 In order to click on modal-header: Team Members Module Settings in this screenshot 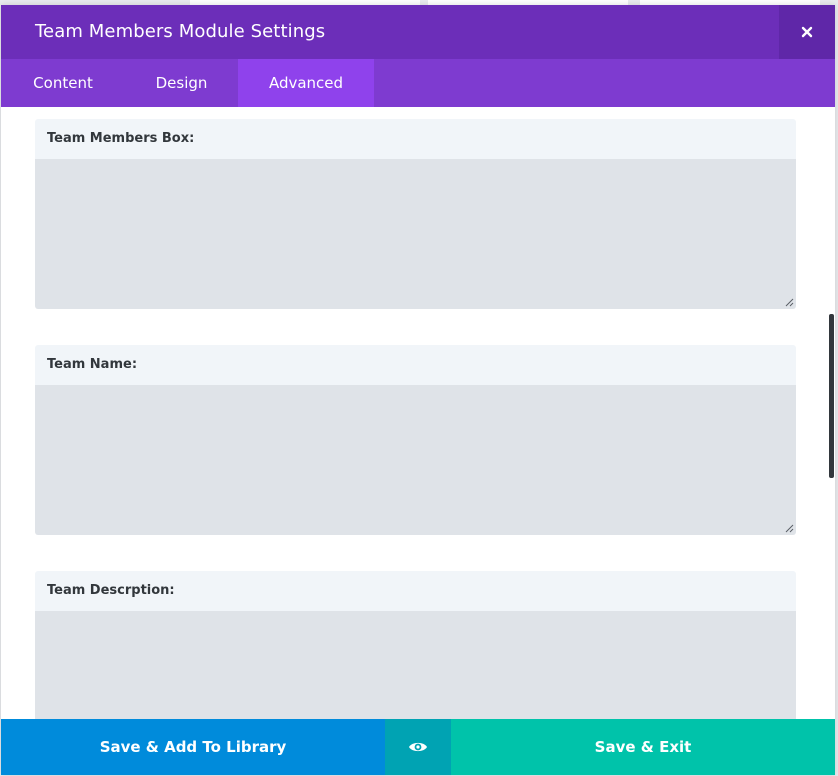, I will do `click(418, 32)`.